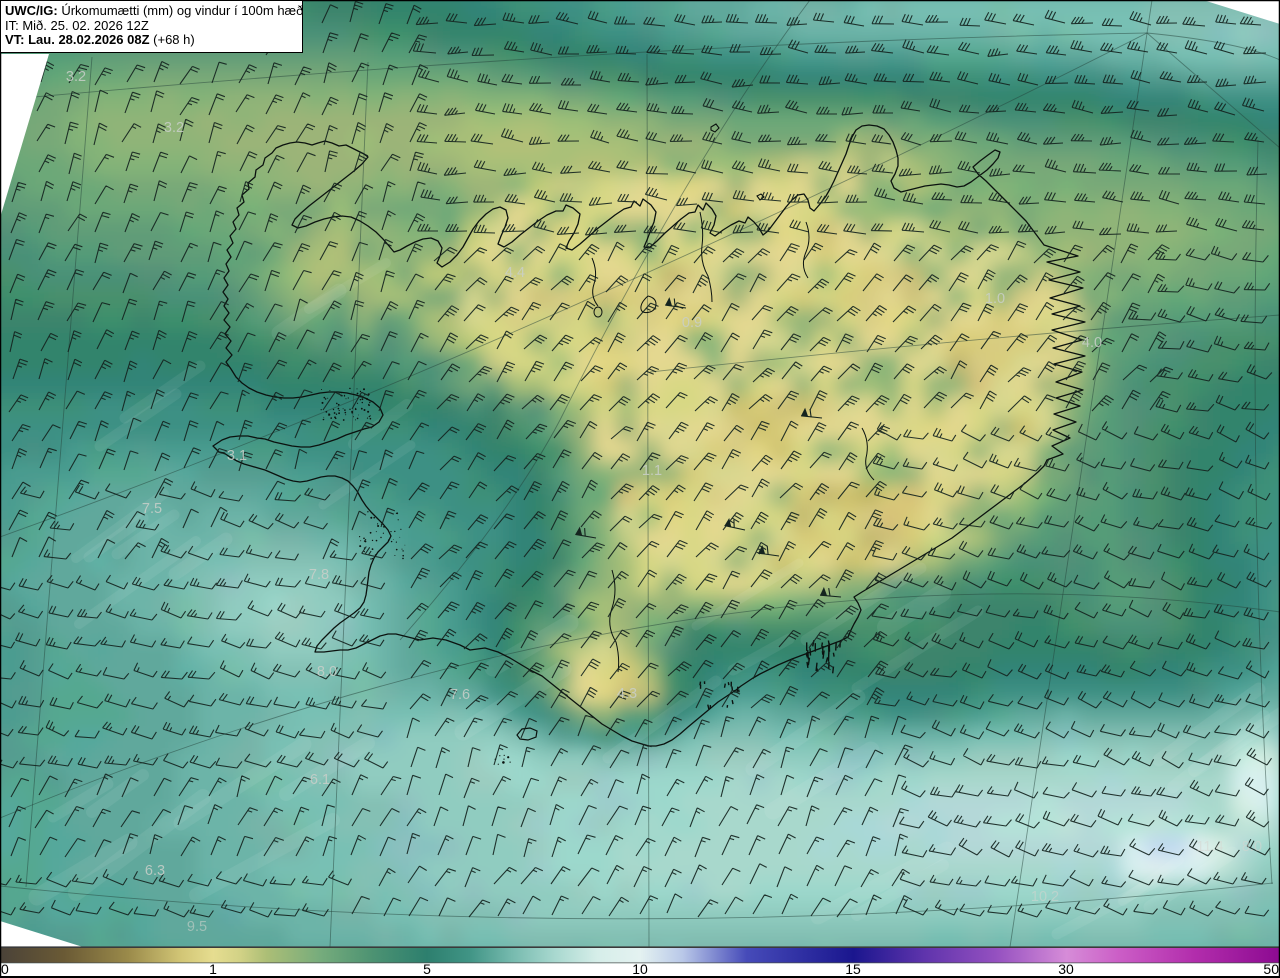  Describe the element at coordinates (640, 969) in the screenshot. I see `svg-text: 10` at that location.